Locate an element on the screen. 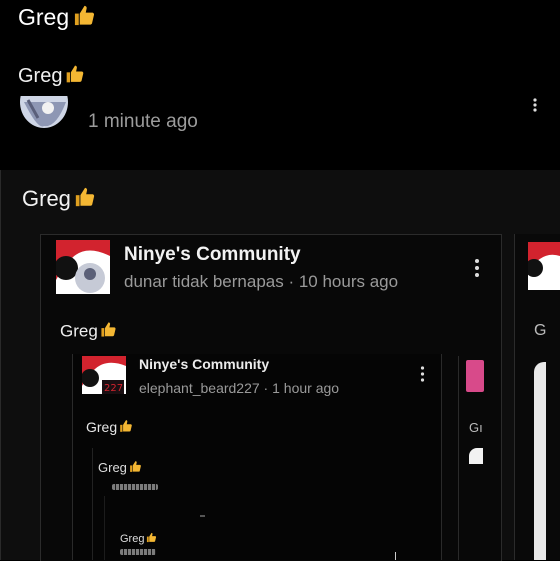  post-meta: elephant_beard227 · 1 hour ago is located at coordinates (239, 388).